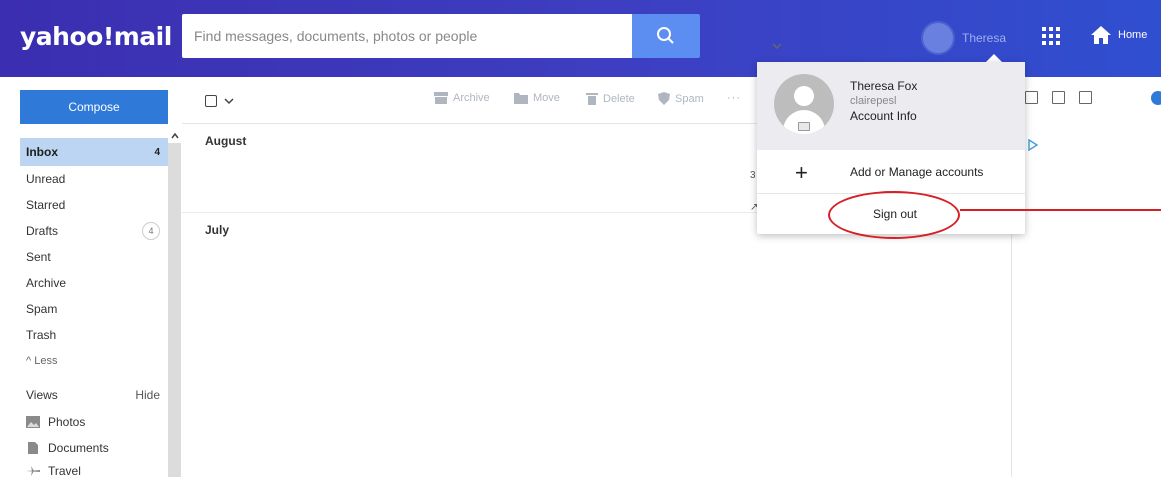  What do you see at coordinates (873, 101) in the screenshot?
I see `account-username: clairepesl` at bounding box center [873, 101].